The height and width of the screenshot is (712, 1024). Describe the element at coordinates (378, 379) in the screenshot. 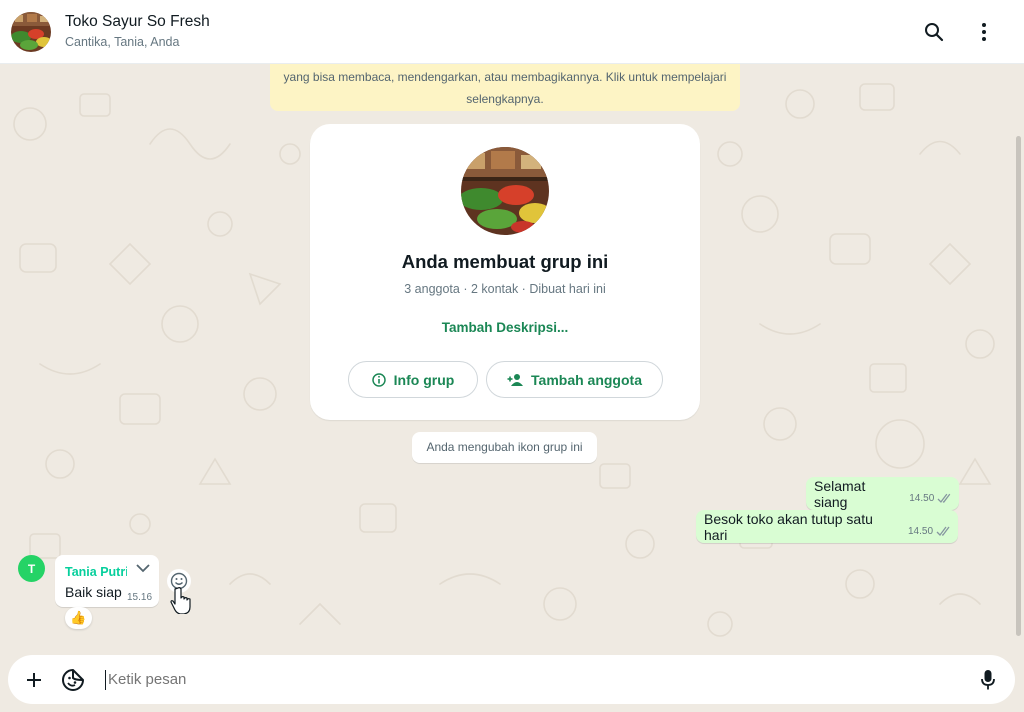

I see `info-icon` at that location.